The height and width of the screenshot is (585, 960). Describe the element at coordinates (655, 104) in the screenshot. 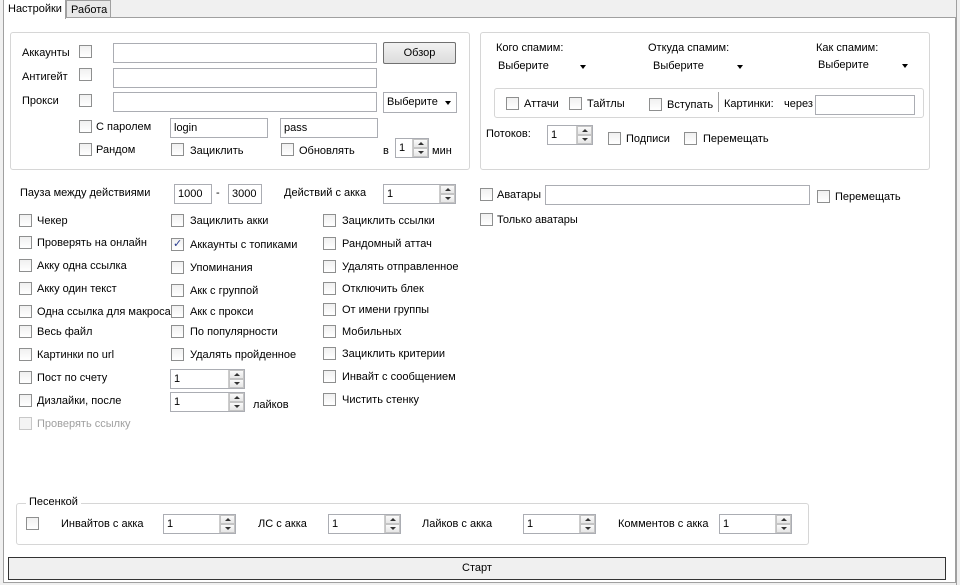

I see `join-checkbox` at that location.